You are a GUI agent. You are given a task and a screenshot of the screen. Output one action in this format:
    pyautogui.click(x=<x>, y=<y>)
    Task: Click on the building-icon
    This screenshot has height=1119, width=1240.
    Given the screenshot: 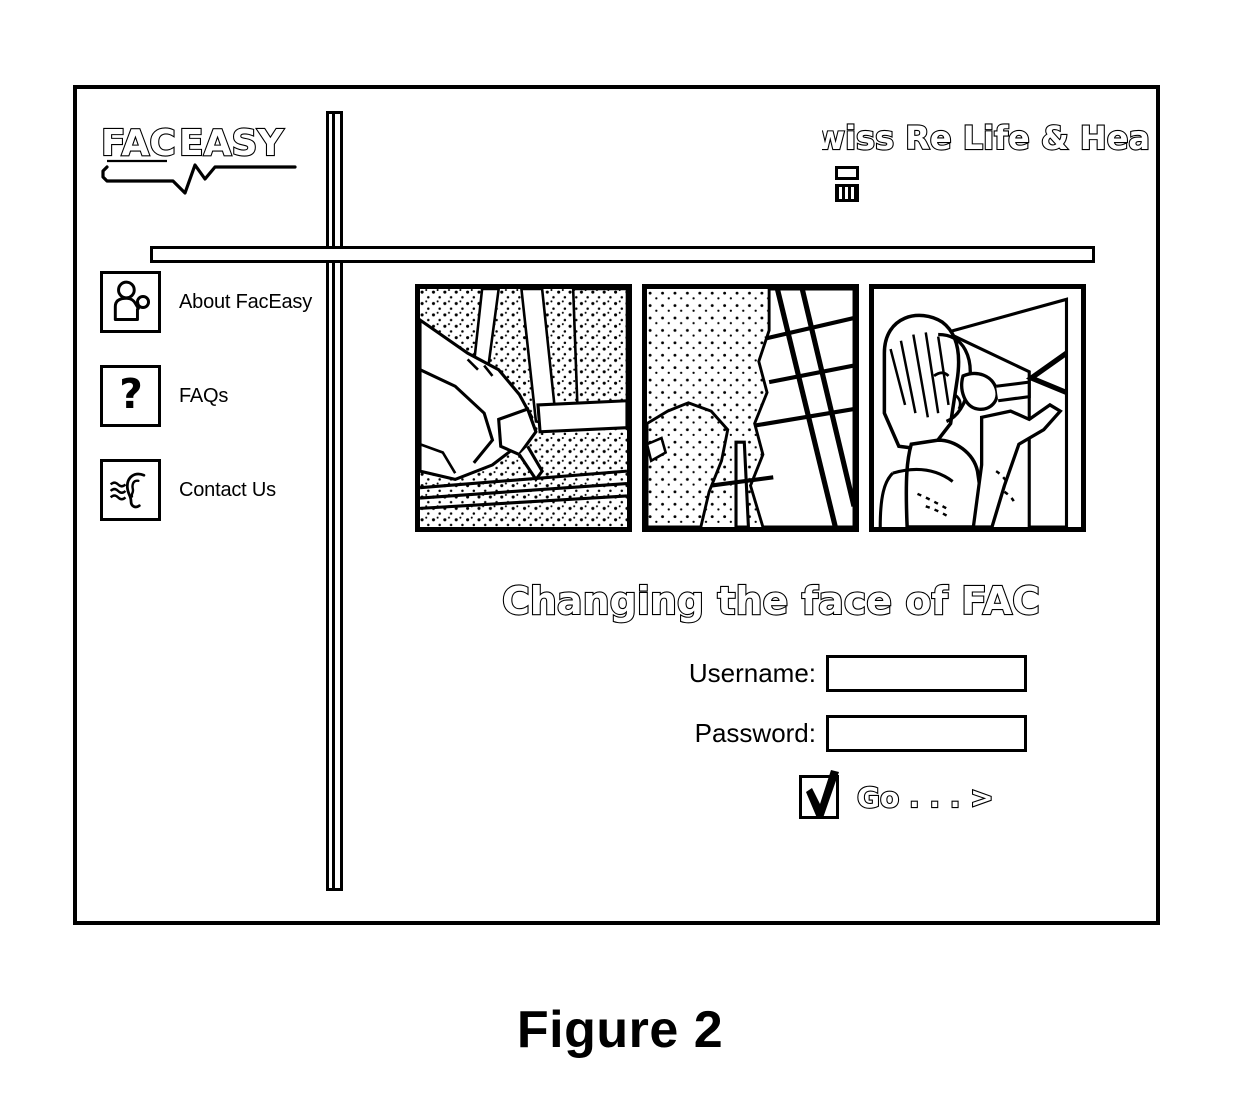 What is the action you would take?
    pyautogui.click(x=847, y=184)
    